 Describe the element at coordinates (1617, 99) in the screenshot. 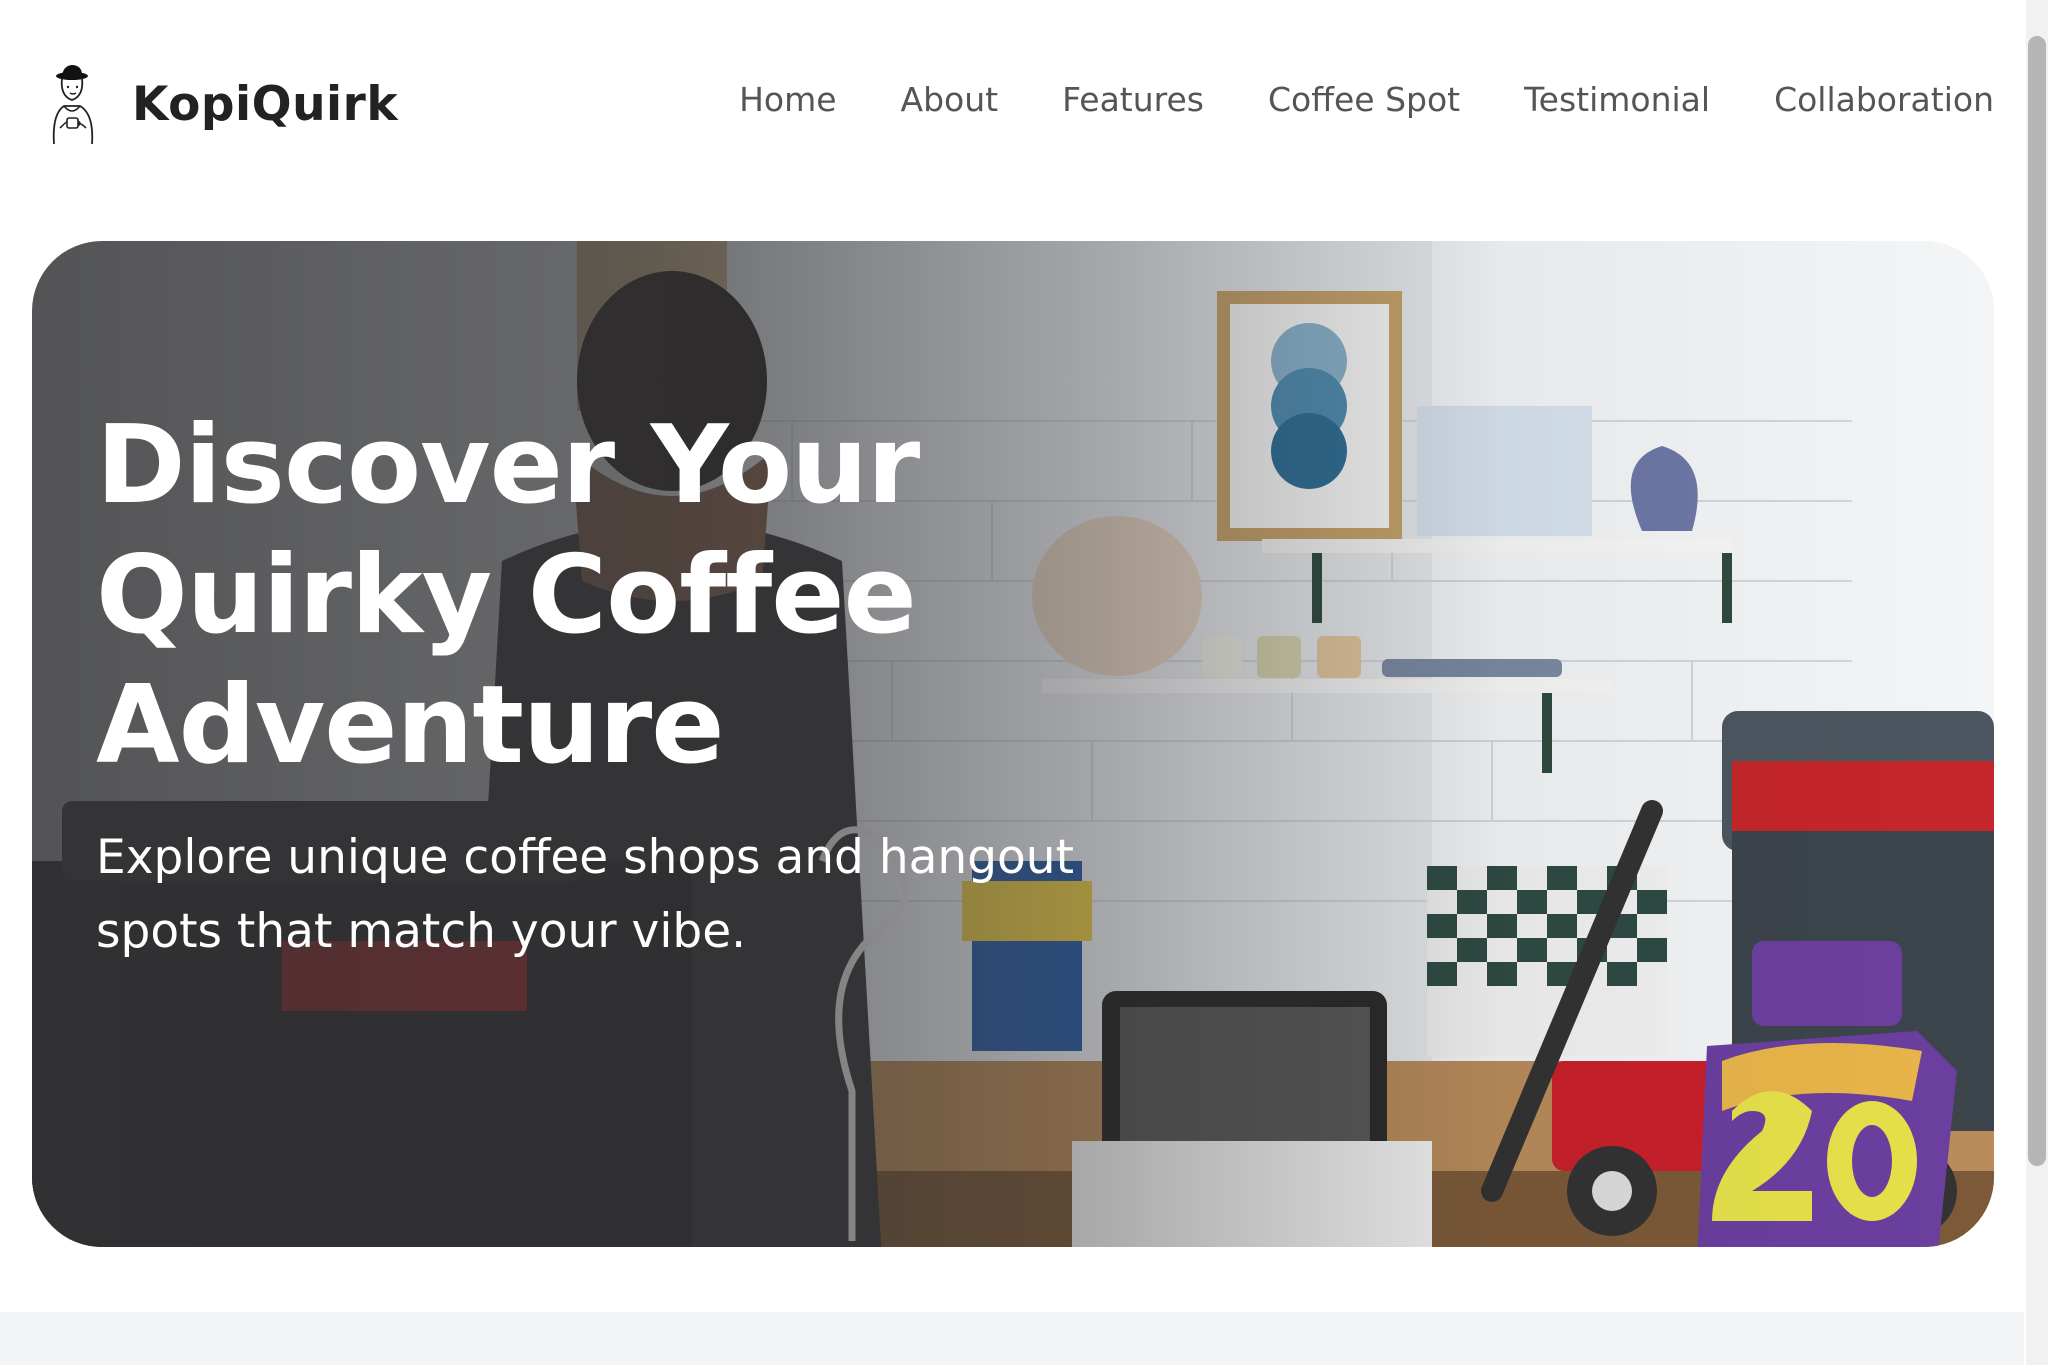

I see `nav-item-testimonial: Testimonial` at that location.